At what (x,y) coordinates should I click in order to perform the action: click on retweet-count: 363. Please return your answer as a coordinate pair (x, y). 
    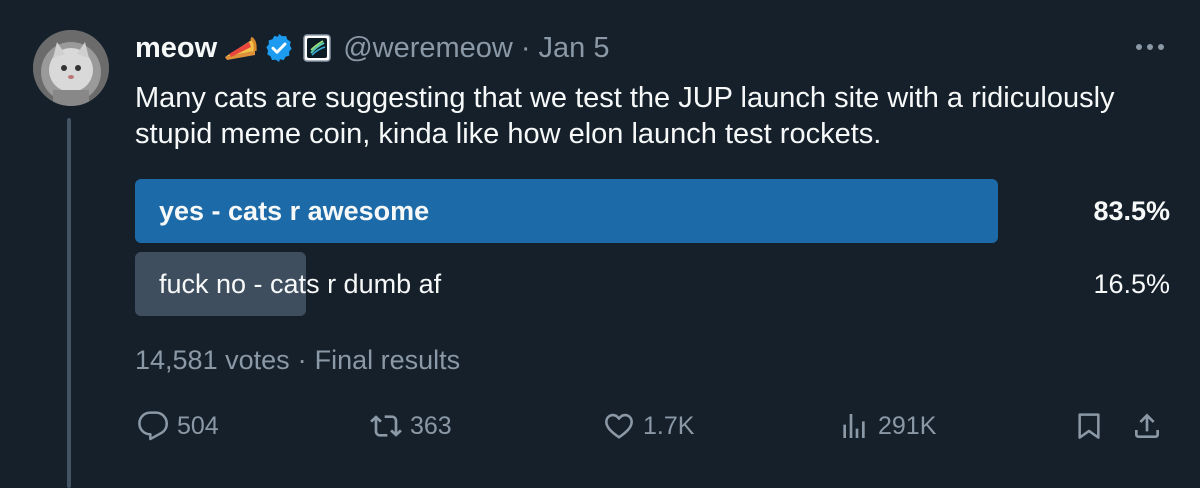
    Looking at the image, I should click on (431, 425).